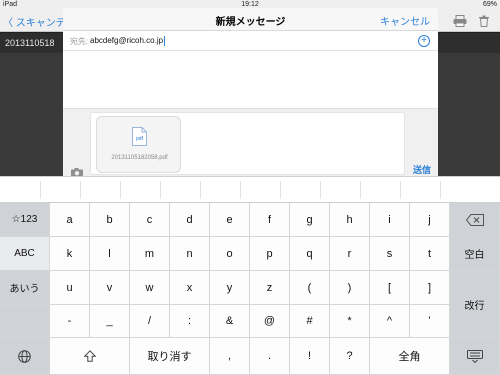  Describe the element at coordinates (250, 19) in the screenshot. I see `compose-header: 新規メッセージ キャンセル` at that location.